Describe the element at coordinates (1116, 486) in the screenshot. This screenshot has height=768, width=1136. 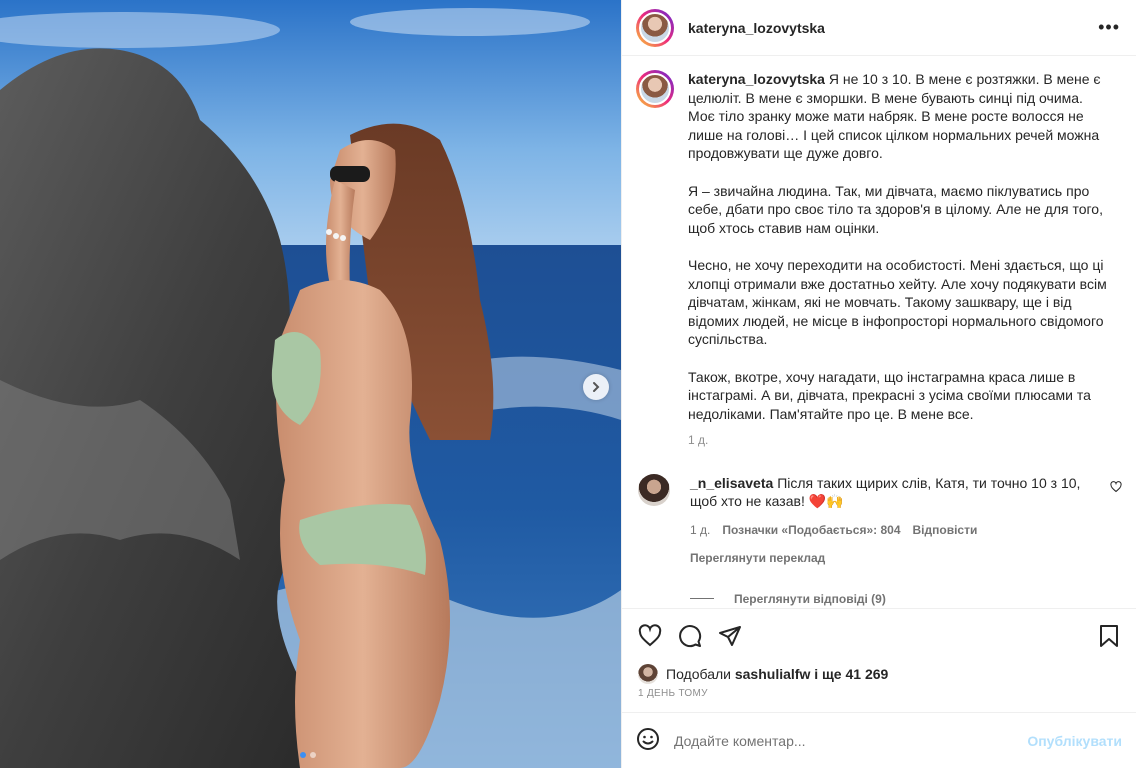
I see `comment-like-icon` at that location.